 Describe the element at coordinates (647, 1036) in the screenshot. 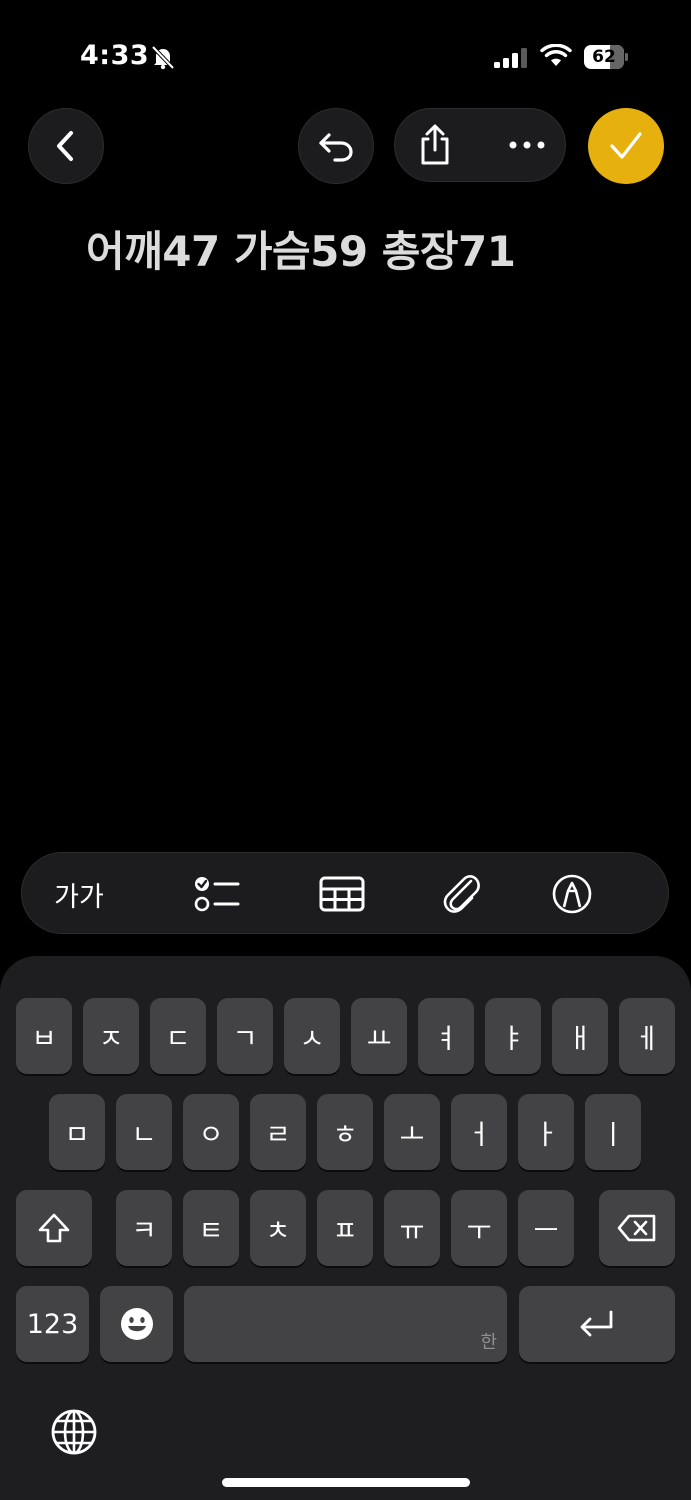

I see `key: ㅔ` at that location.